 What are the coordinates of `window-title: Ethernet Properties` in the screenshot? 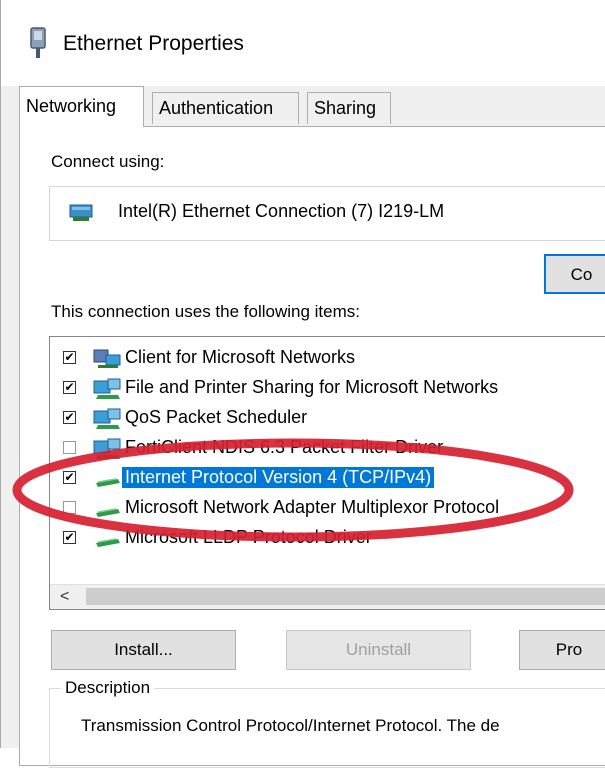 It's located at (153, 43).